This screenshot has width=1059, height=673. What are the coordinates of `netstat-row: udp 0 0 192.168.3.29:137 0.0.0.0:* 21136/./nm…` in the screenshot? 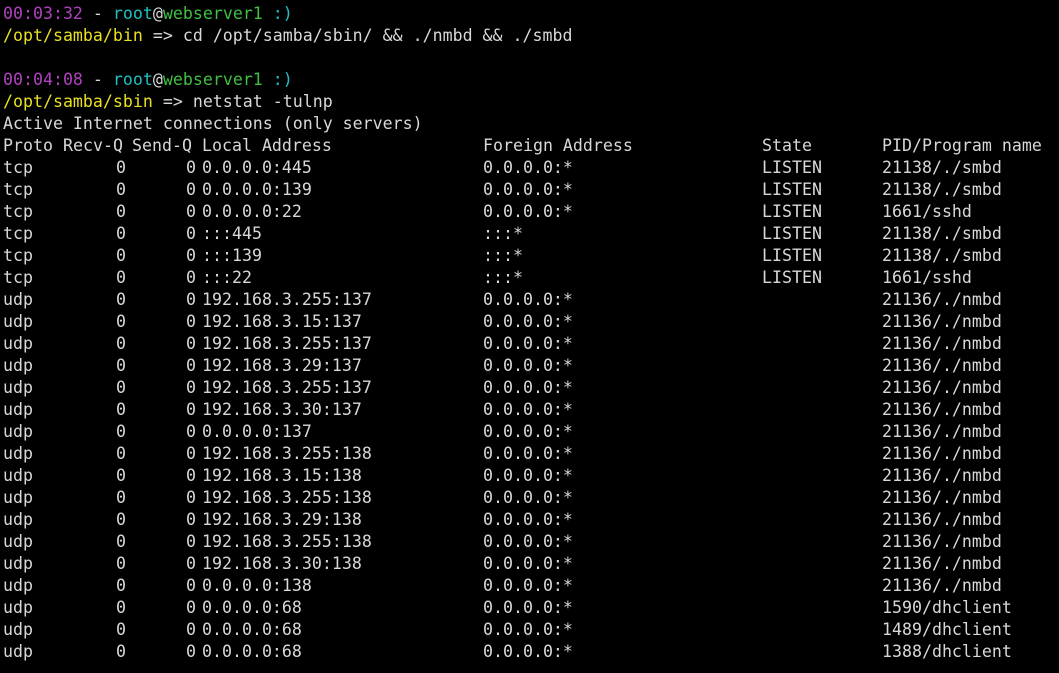 It's located at (531, 366).